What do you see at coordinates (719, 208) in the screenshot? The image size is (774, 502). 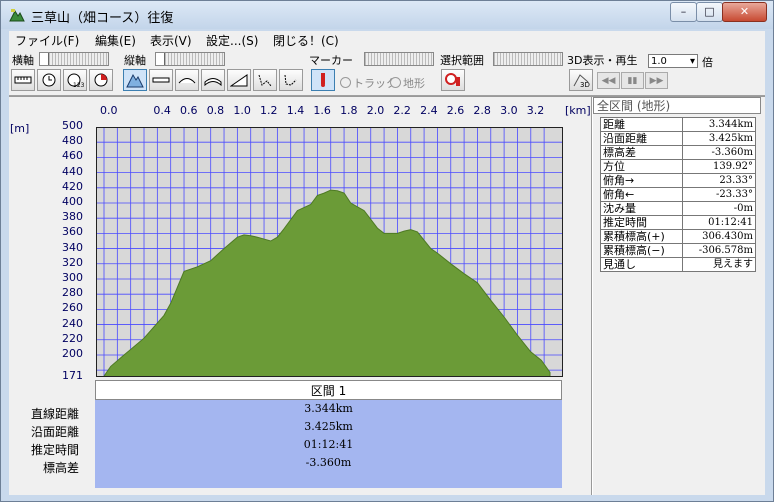 I see `stats-value: -0m` at bounding box center [719, 208].